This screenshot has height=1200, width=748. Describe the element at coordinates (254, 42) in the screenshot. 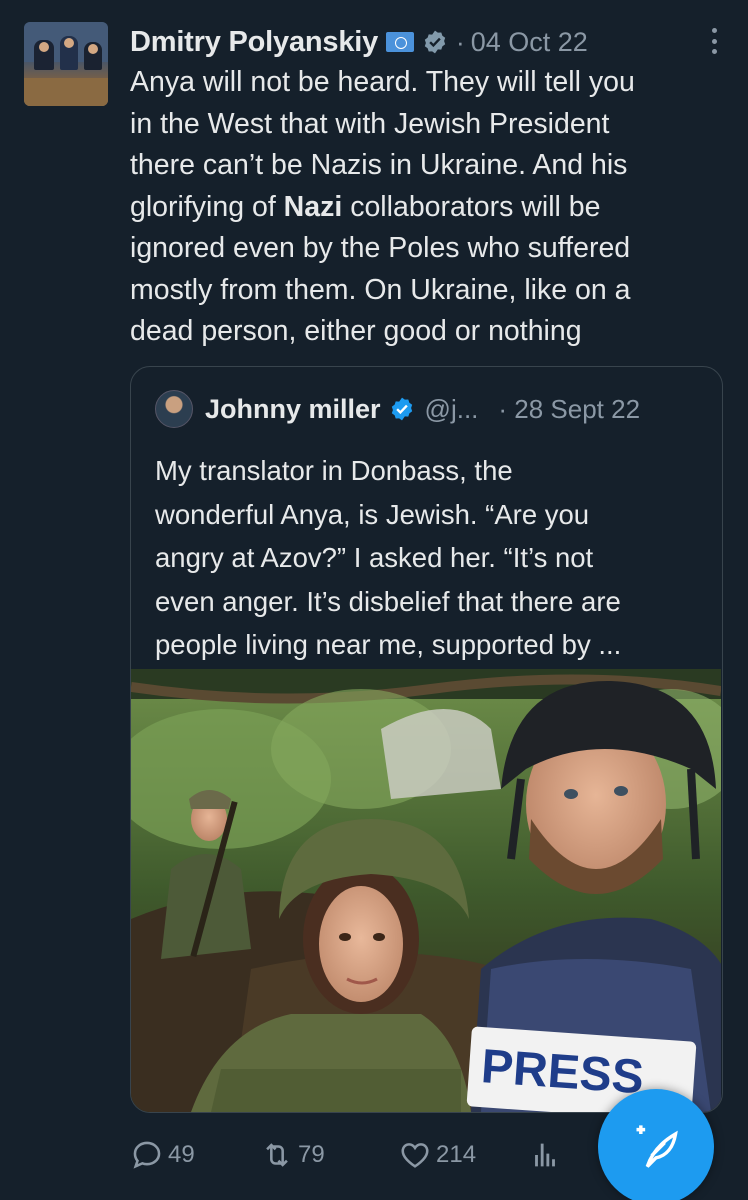

I see `author-name: Dmitry Polyanskiy` at that location.